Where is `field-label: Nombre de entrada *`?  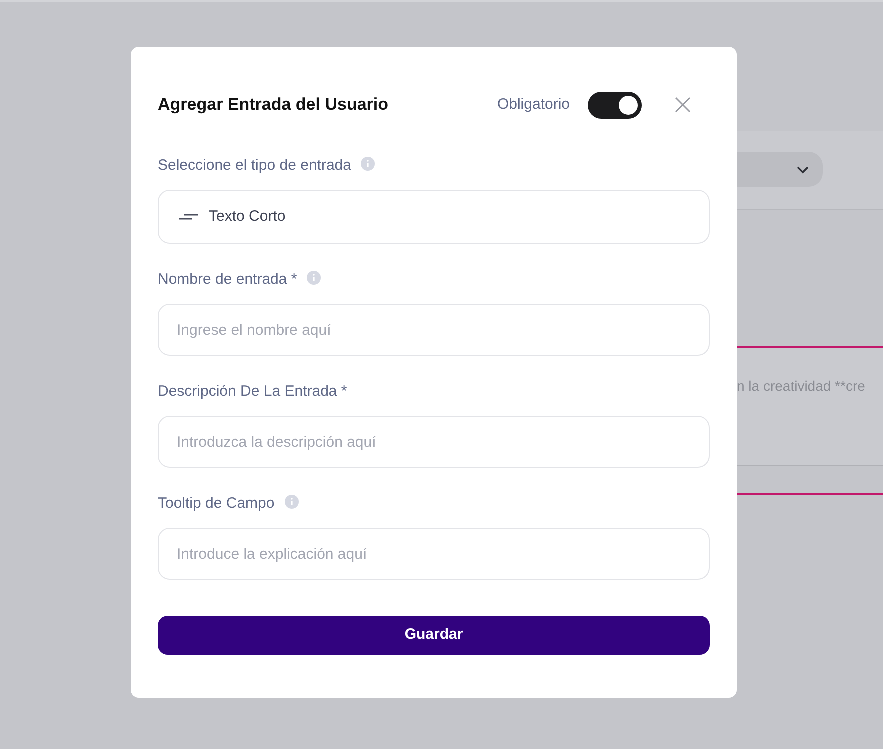
field-label: Nombre de entrada * is located at coordinates (228, 280).